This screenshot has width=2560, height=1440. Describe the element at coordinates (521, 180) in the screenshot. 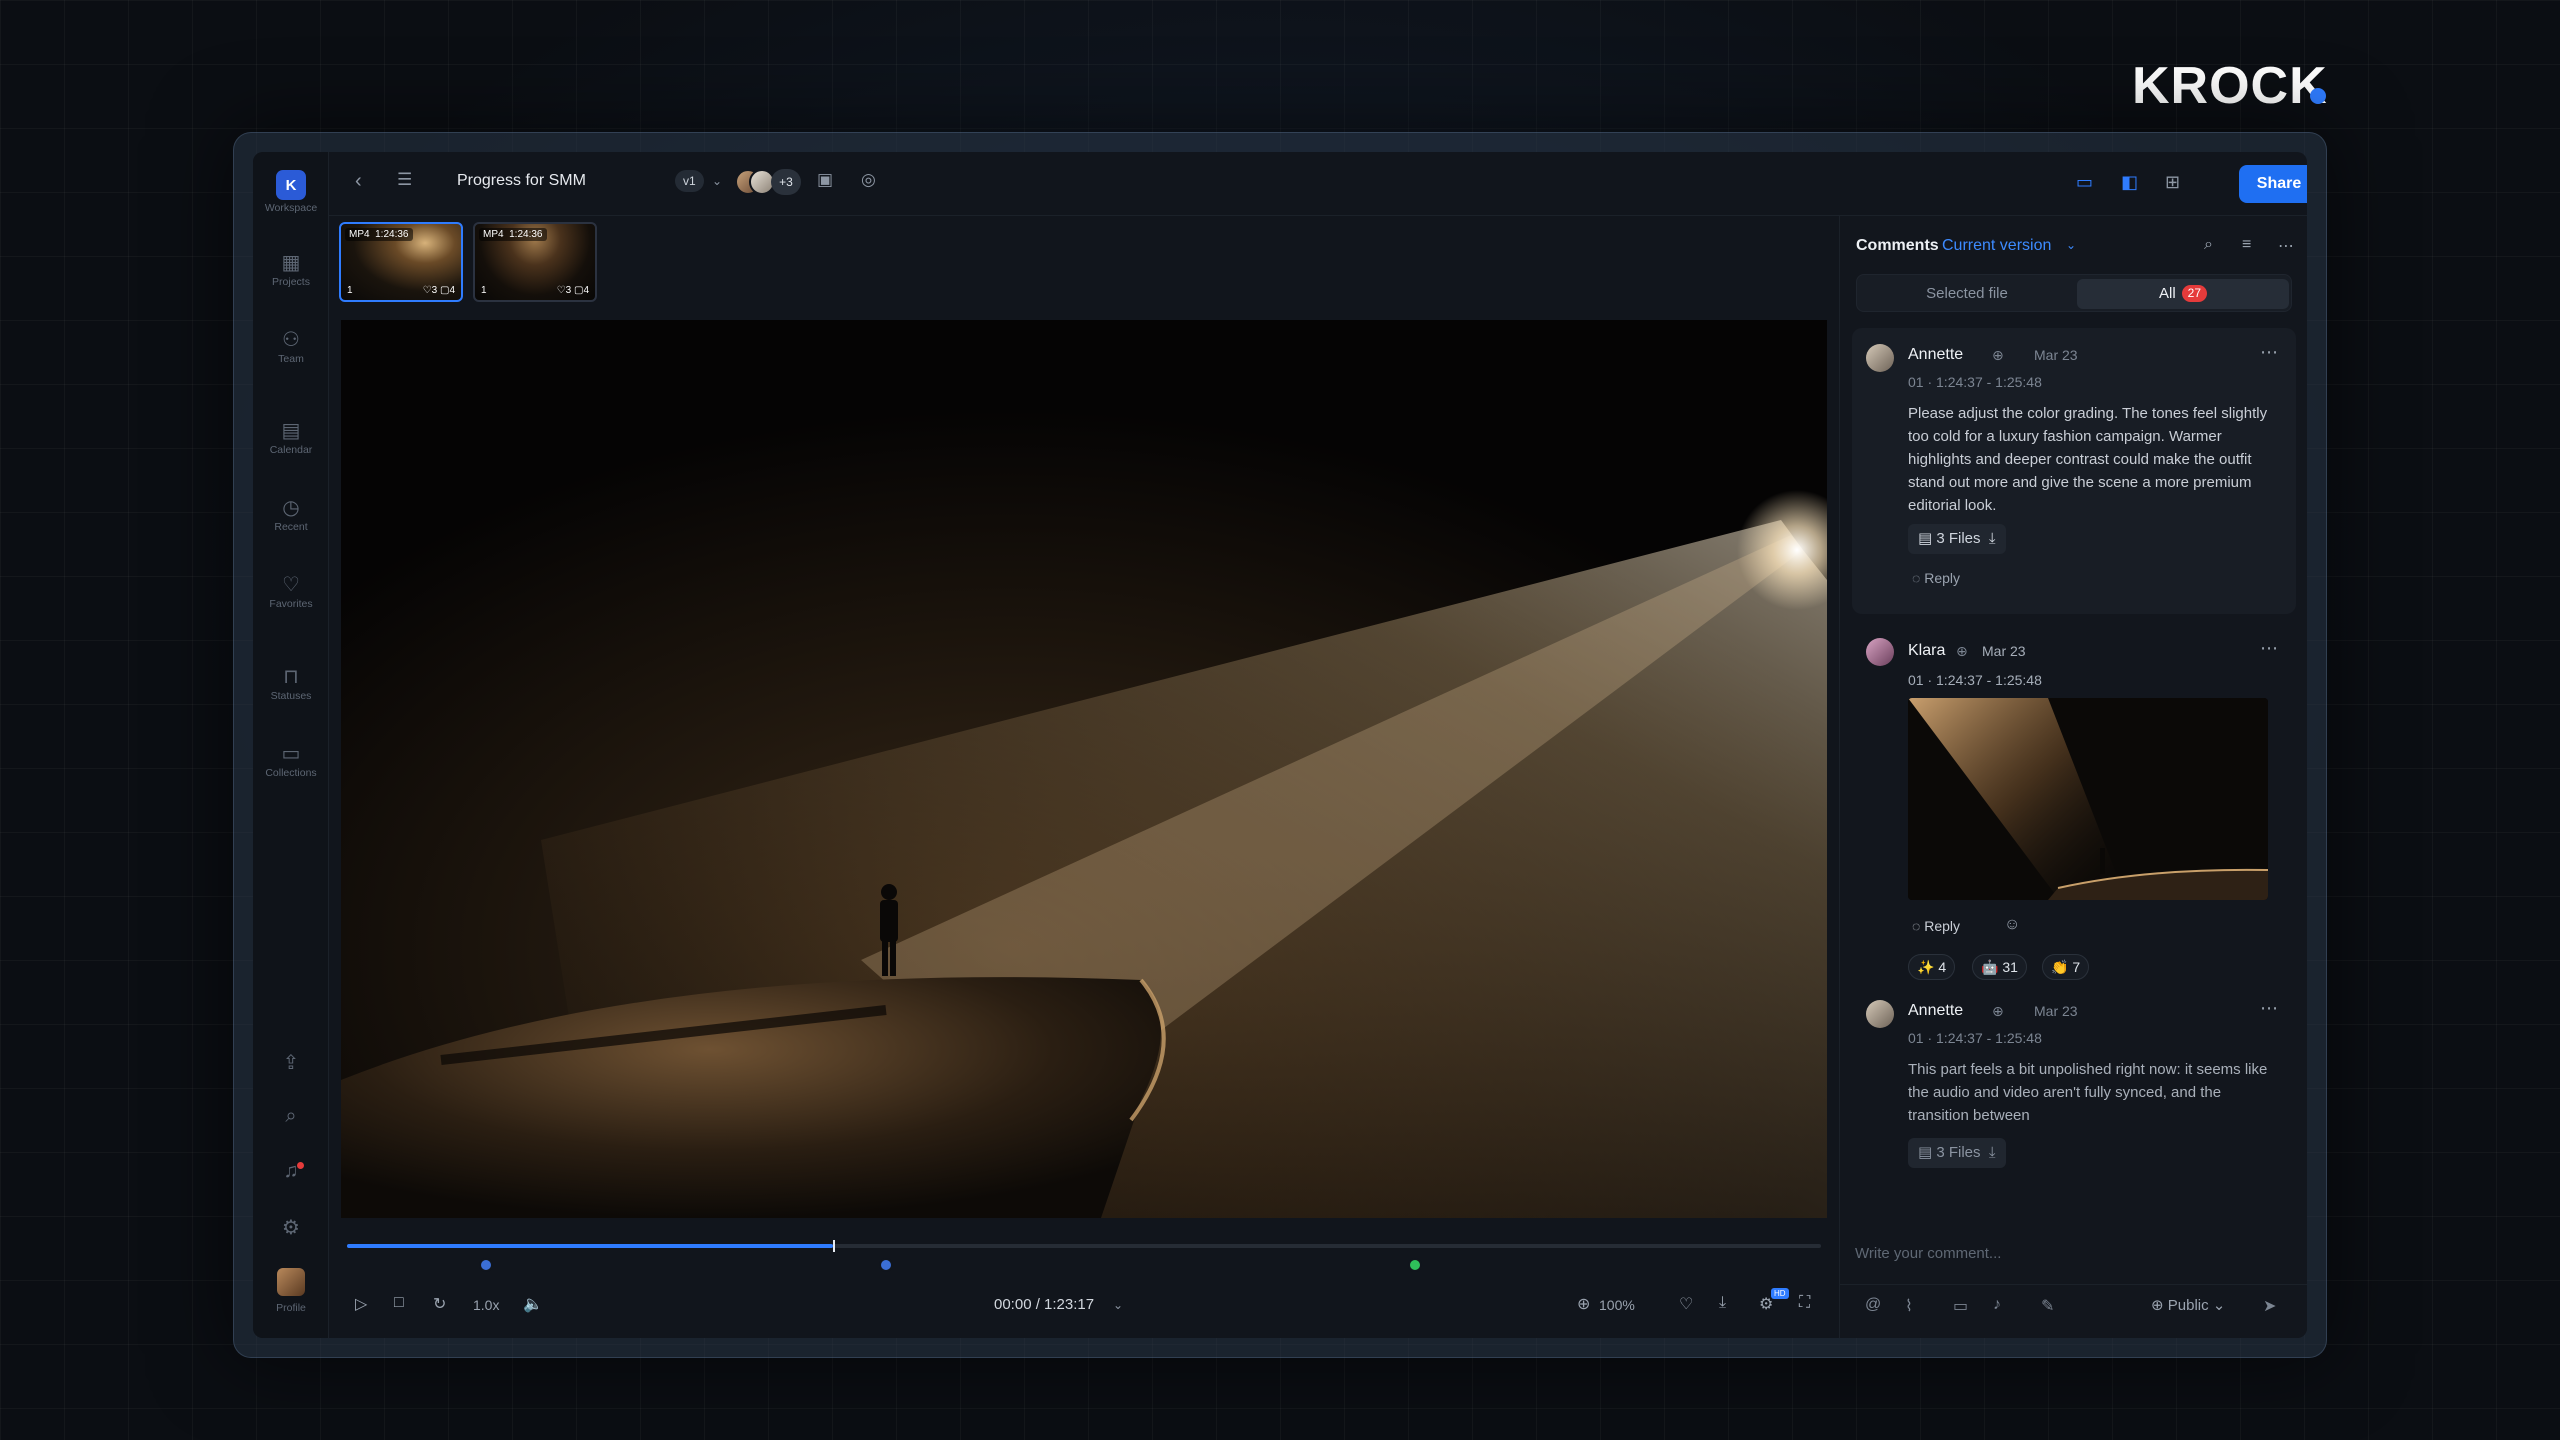

I see `page-title: Progress for SMM` at that location.